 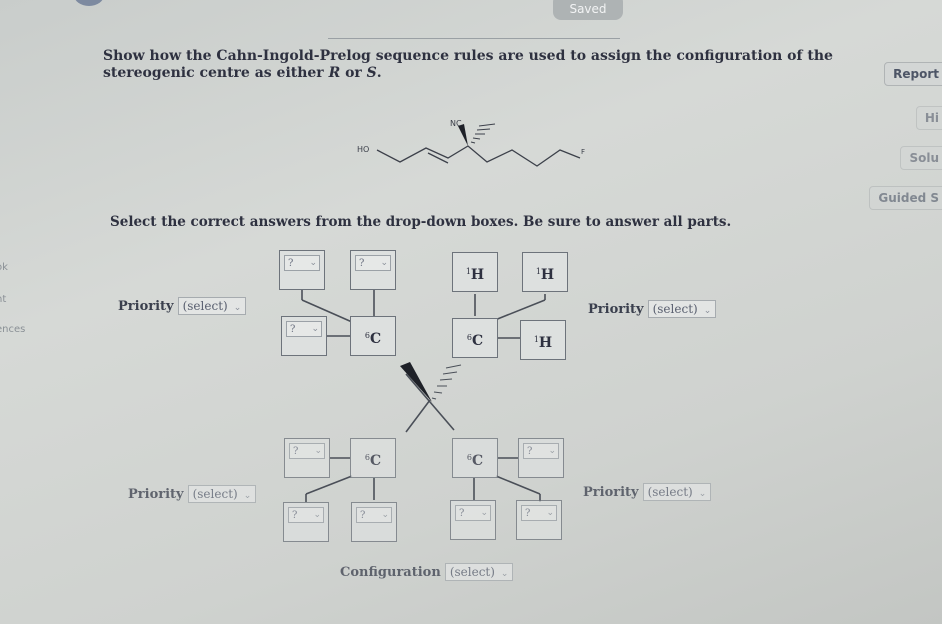 I want to click on bl-substituent-box-2: ? ⌄, so click(x=306, y=522).